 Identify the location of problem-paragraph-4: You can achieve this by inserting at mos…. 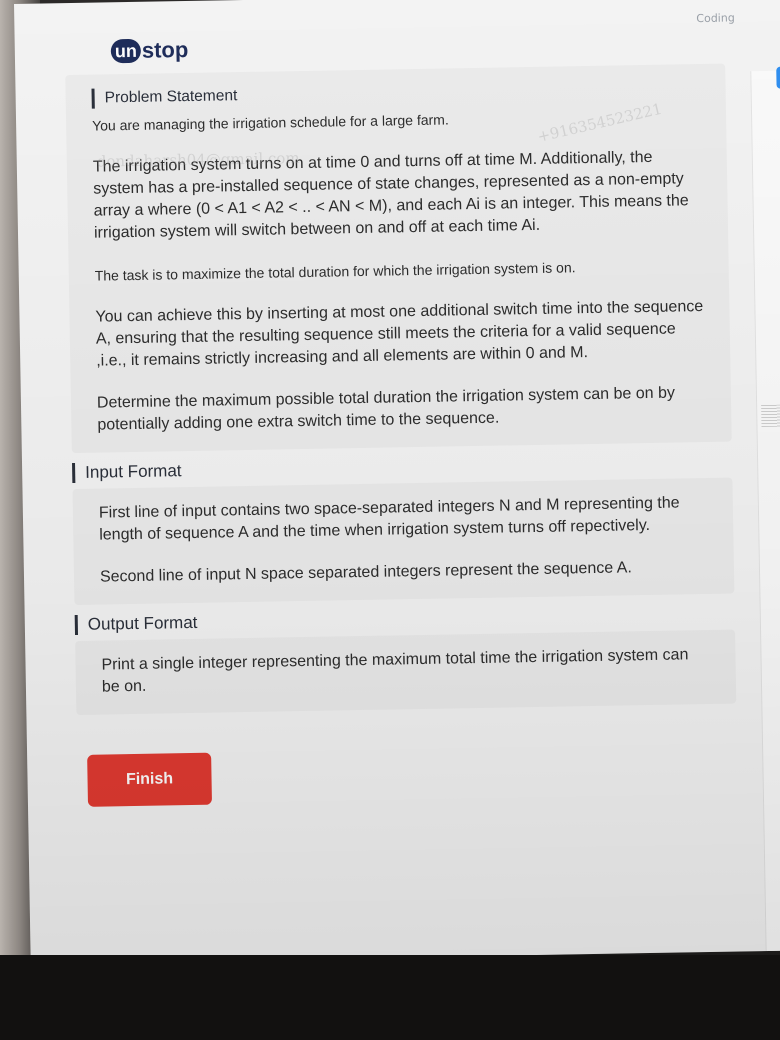
(399, 334).